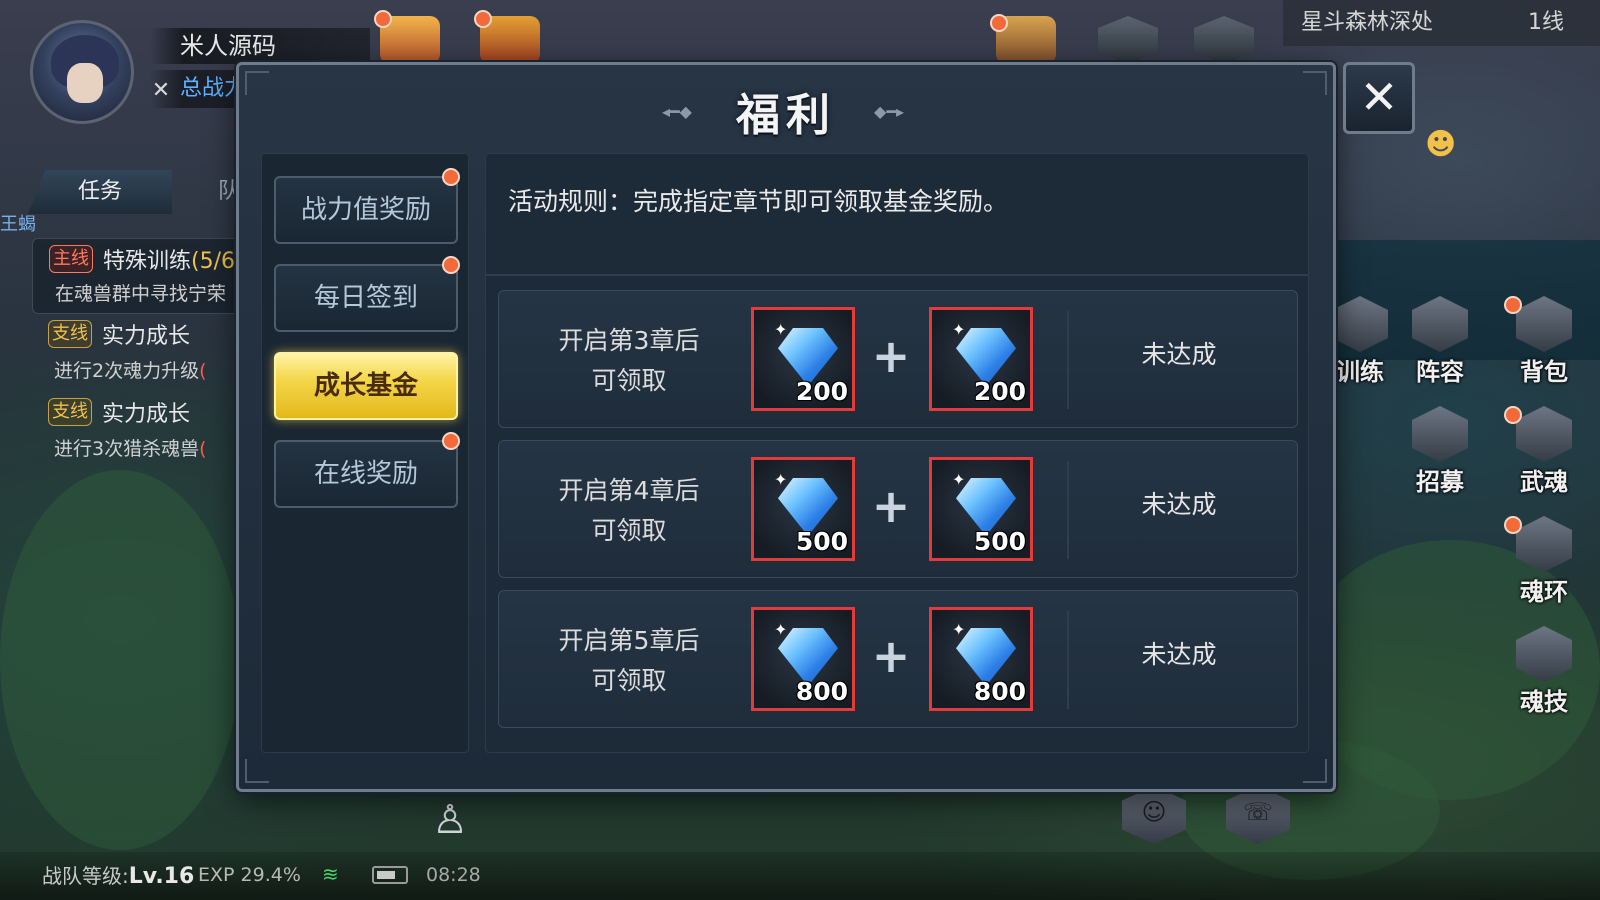 The width and height of the screenshot is (1600, 900). I want to click on foliage, so click(120, 660).